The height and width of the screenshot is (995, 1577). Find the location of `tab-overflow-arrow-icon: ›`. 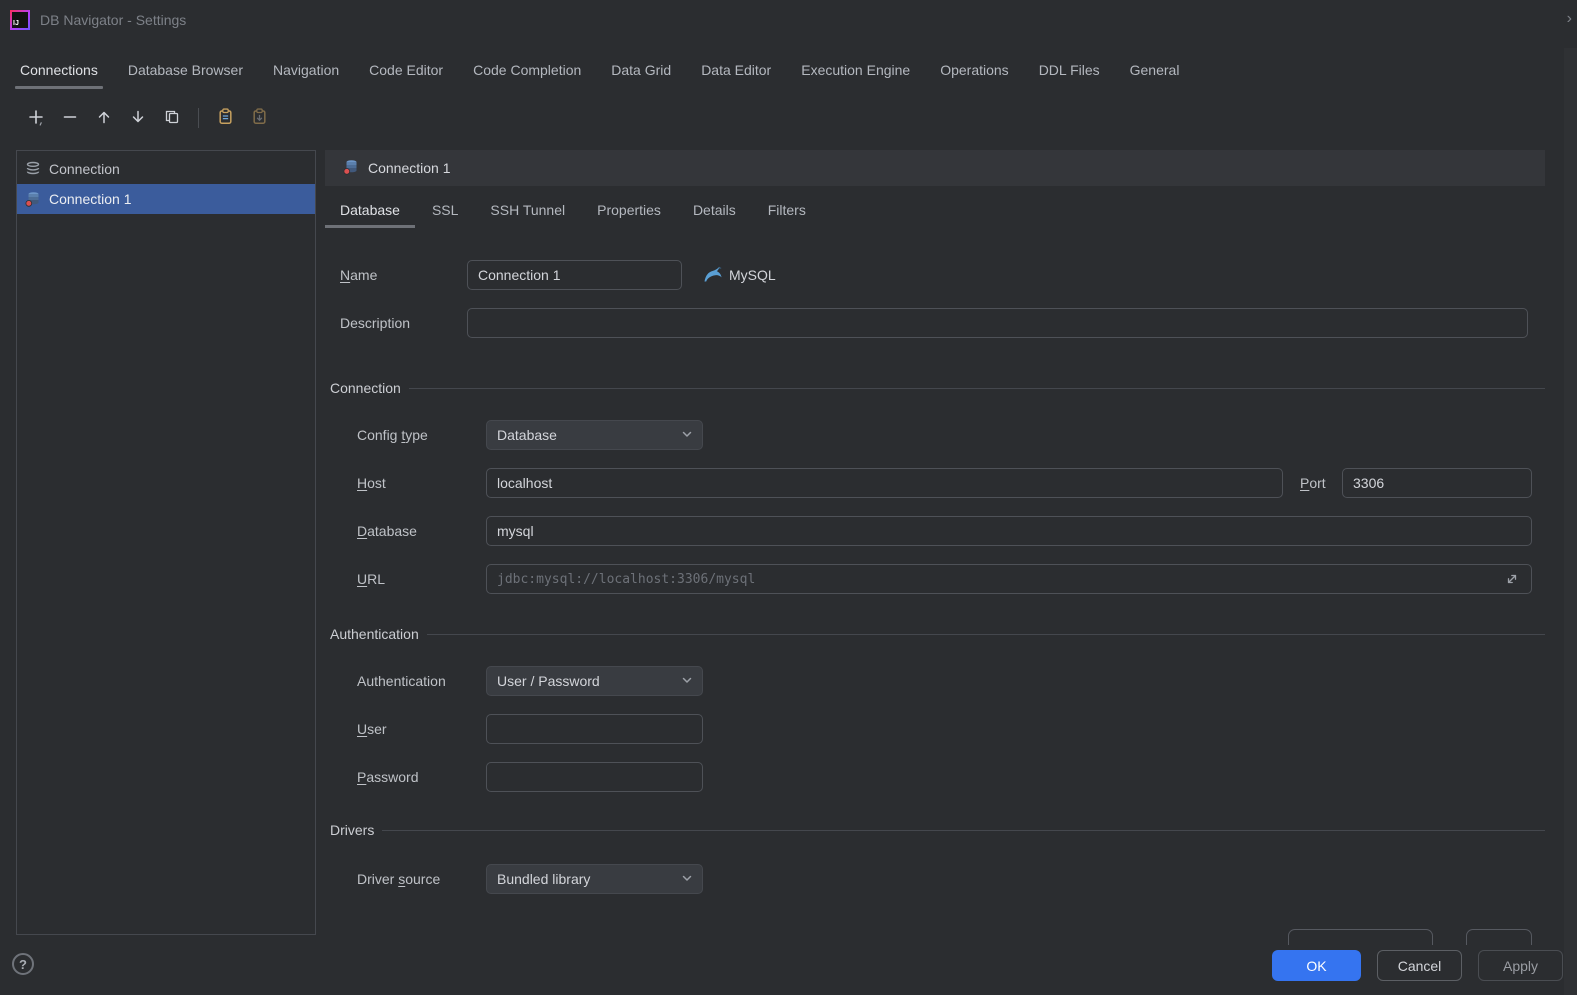

tab-overflow-arrow-icon: › is located at coordinates (1569, 19).